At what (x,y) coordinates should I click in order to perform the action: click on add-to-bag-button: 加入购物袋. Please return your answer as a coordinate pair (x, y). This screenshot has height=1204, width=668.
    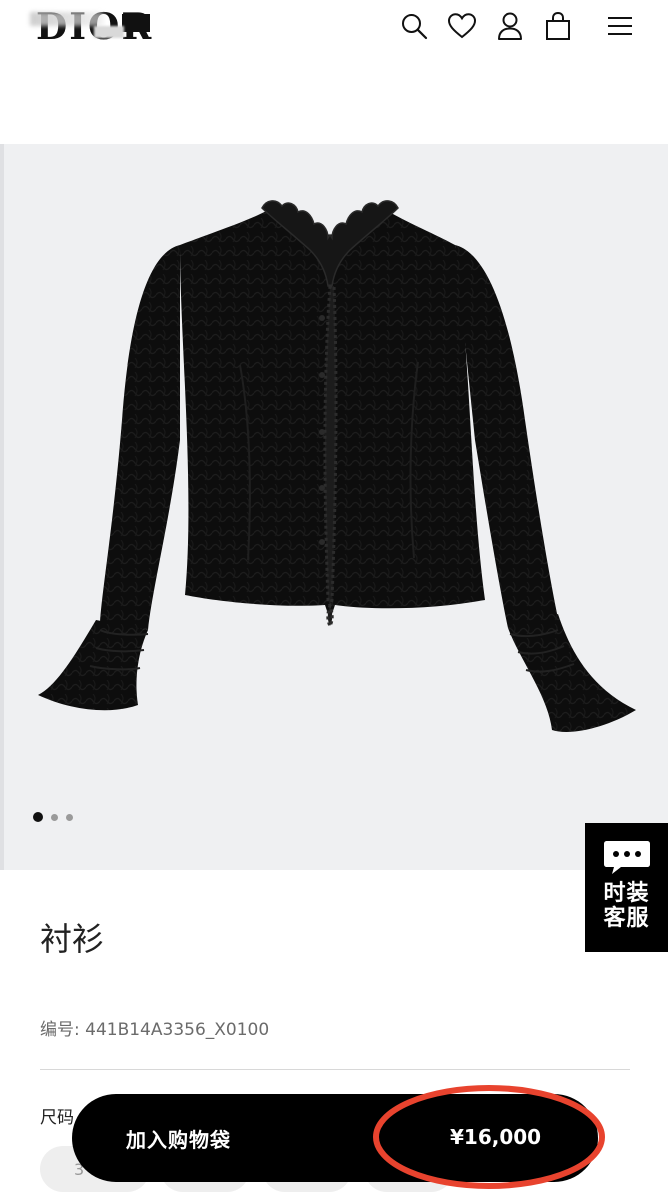
    Looking at the image, I should click on (178, 1138).